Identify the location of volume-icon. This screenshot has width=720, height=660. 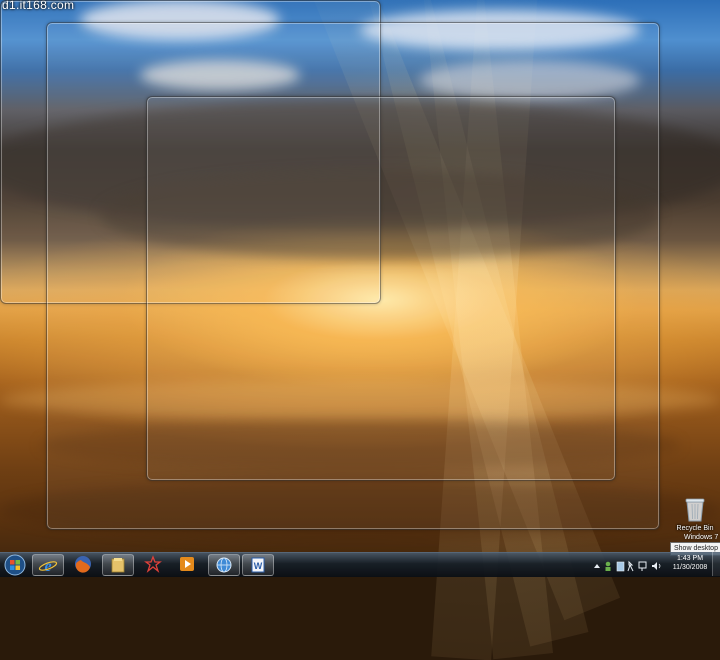
(654, 566).